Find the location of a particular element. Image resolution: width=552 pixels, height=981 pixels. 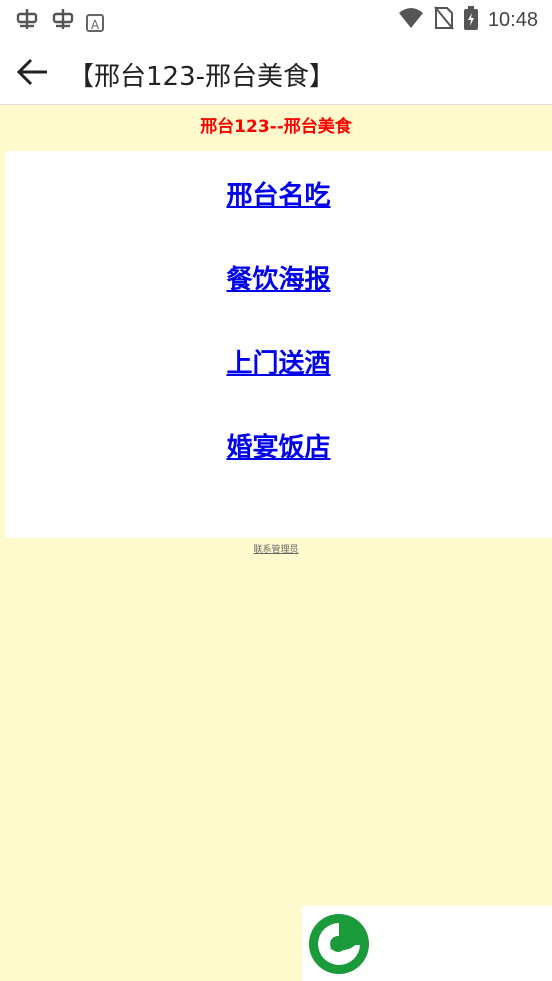

link-liquor-delivery: 上门送酒 is located at coordinates (278, 361).